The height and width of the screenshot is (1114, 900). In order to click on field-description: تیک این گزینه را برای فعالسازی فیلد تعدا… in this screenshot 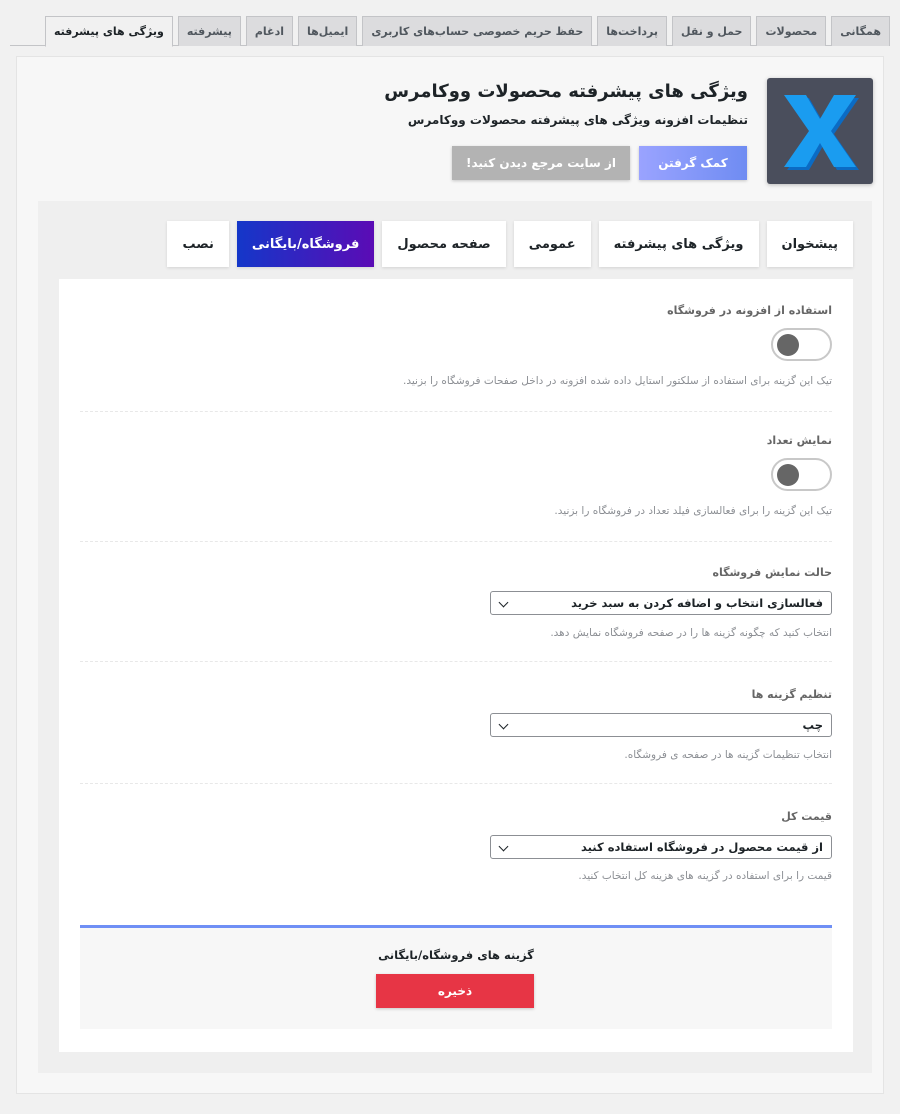, I will do `click(693, 511)`.